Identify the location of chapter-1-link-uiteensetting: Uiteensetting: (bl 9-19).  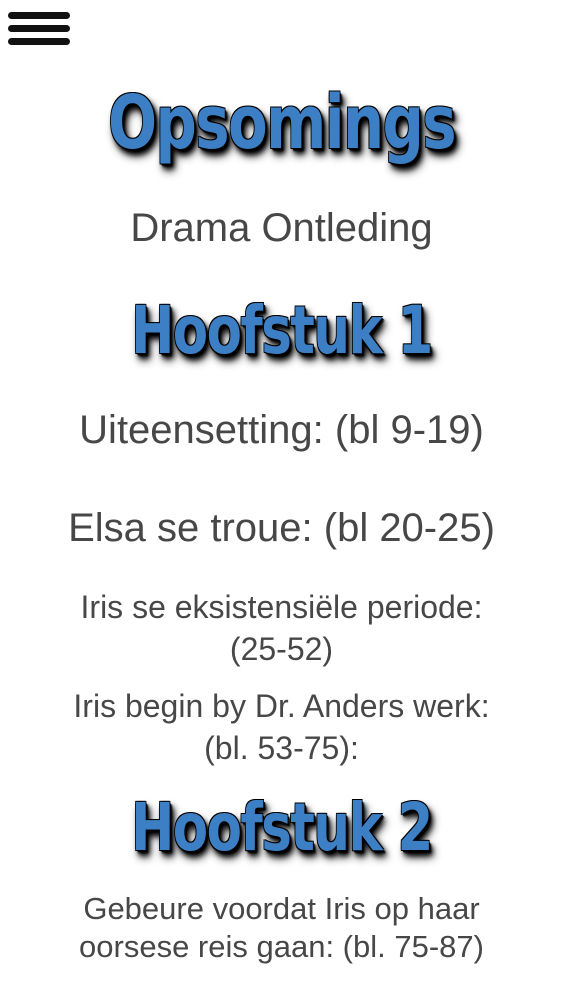
(281, 430).